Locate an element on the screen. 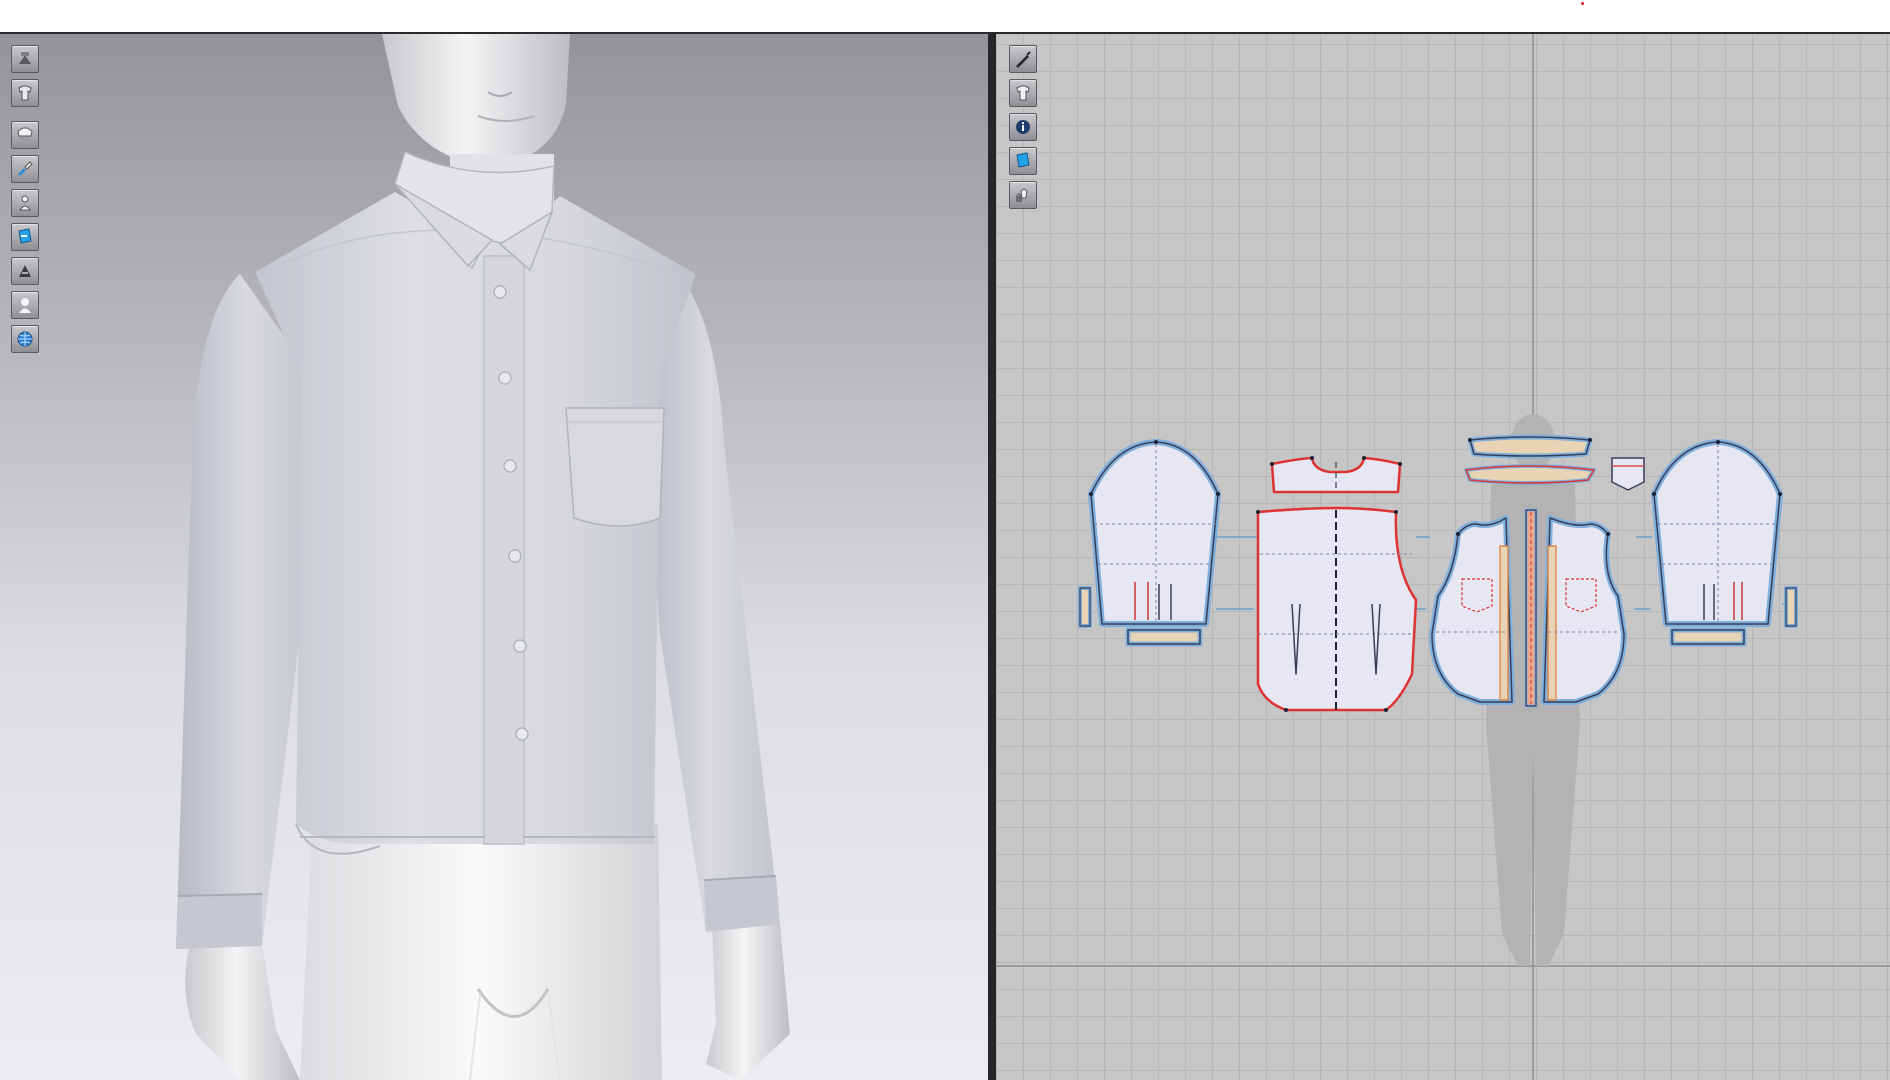 This screenshot has width=1890, height=1080. info-button is located at coordinates (1023, 127).